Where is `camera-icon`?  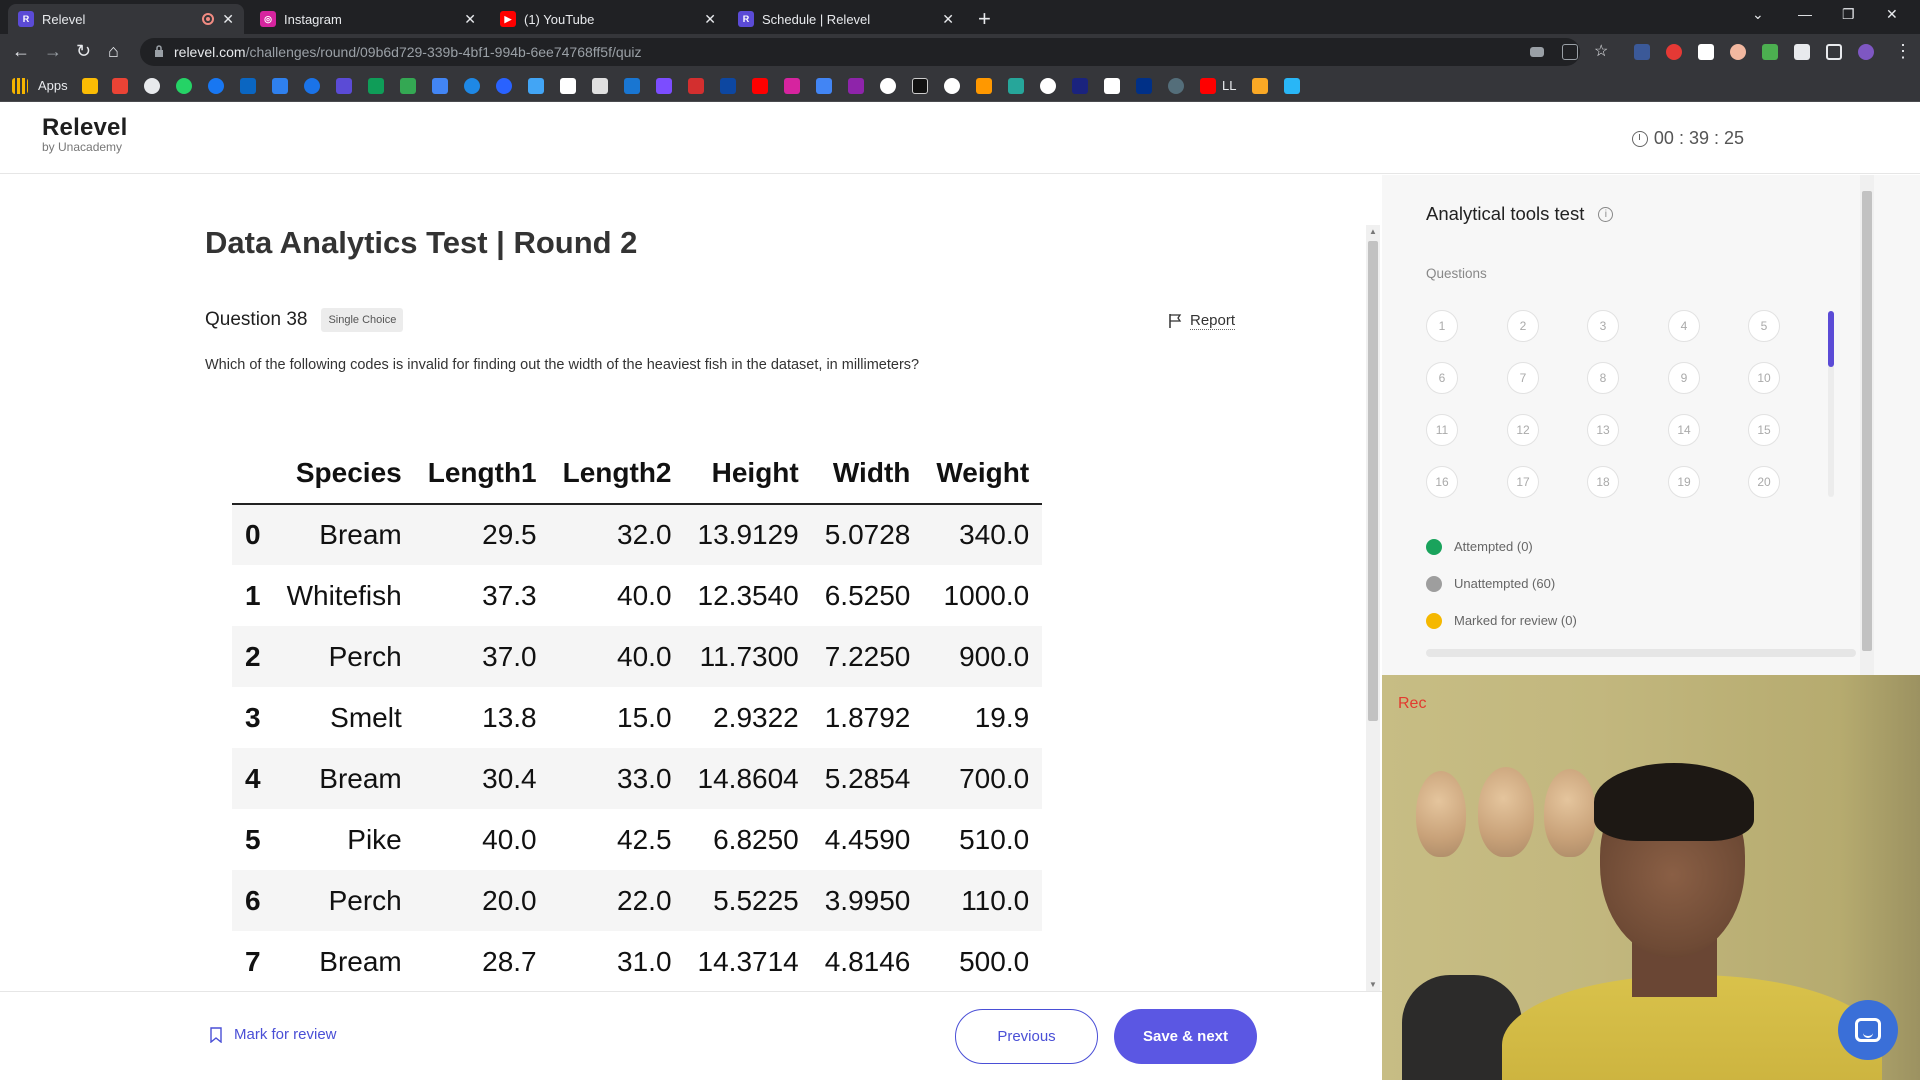
camera-icon is located at coordinates (1537, 52).